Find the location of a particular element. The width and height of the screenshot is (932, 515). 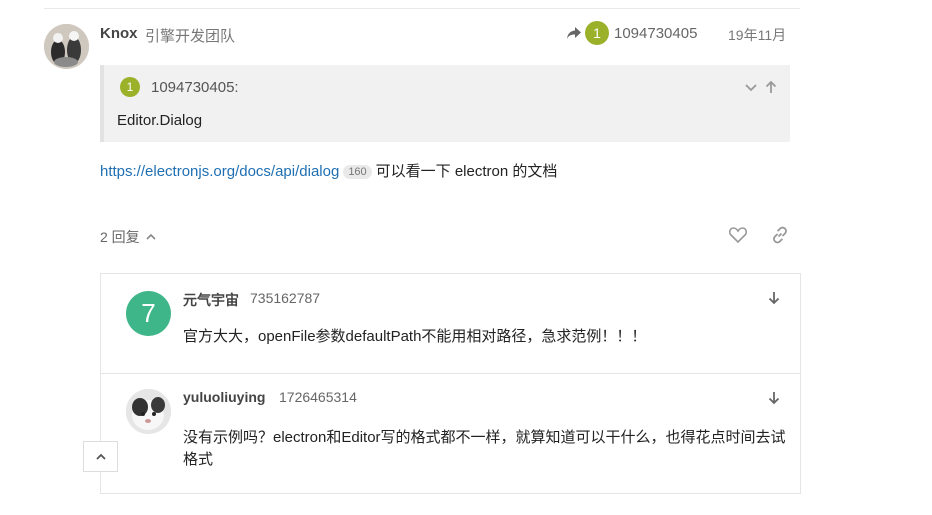

quote-block: 1 1094730405: Editor.Dialog is located at coordinates (445, 103).